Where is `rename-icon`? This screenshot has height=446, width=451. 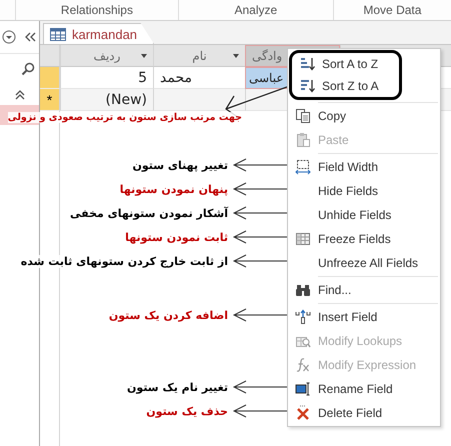
rename-icon is located at coordinates (303, 389).